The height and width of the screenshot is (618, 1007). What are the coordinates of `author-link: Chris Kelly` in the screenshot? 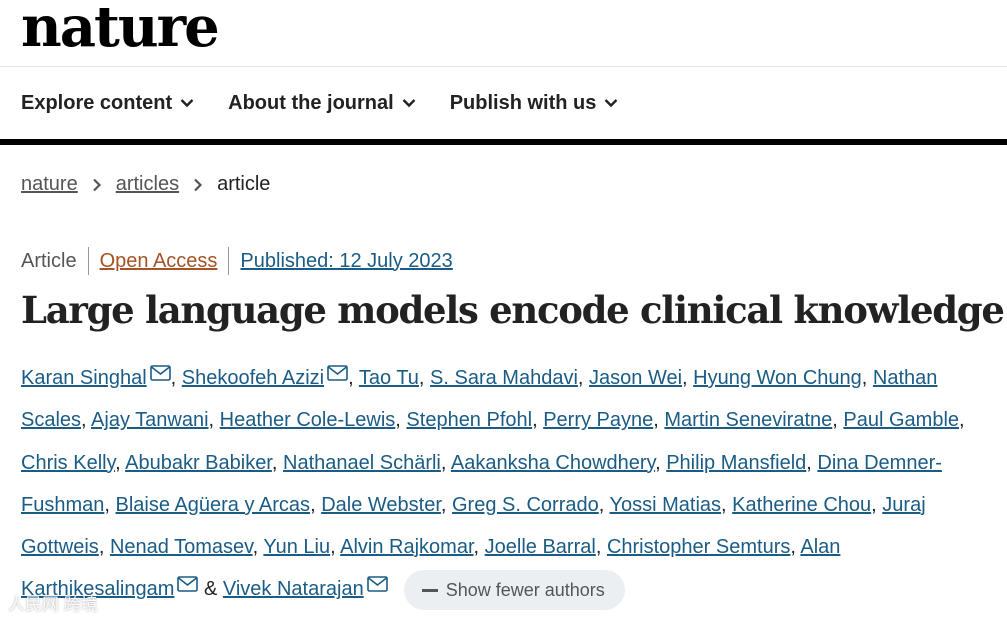 It's located at (68, 463).